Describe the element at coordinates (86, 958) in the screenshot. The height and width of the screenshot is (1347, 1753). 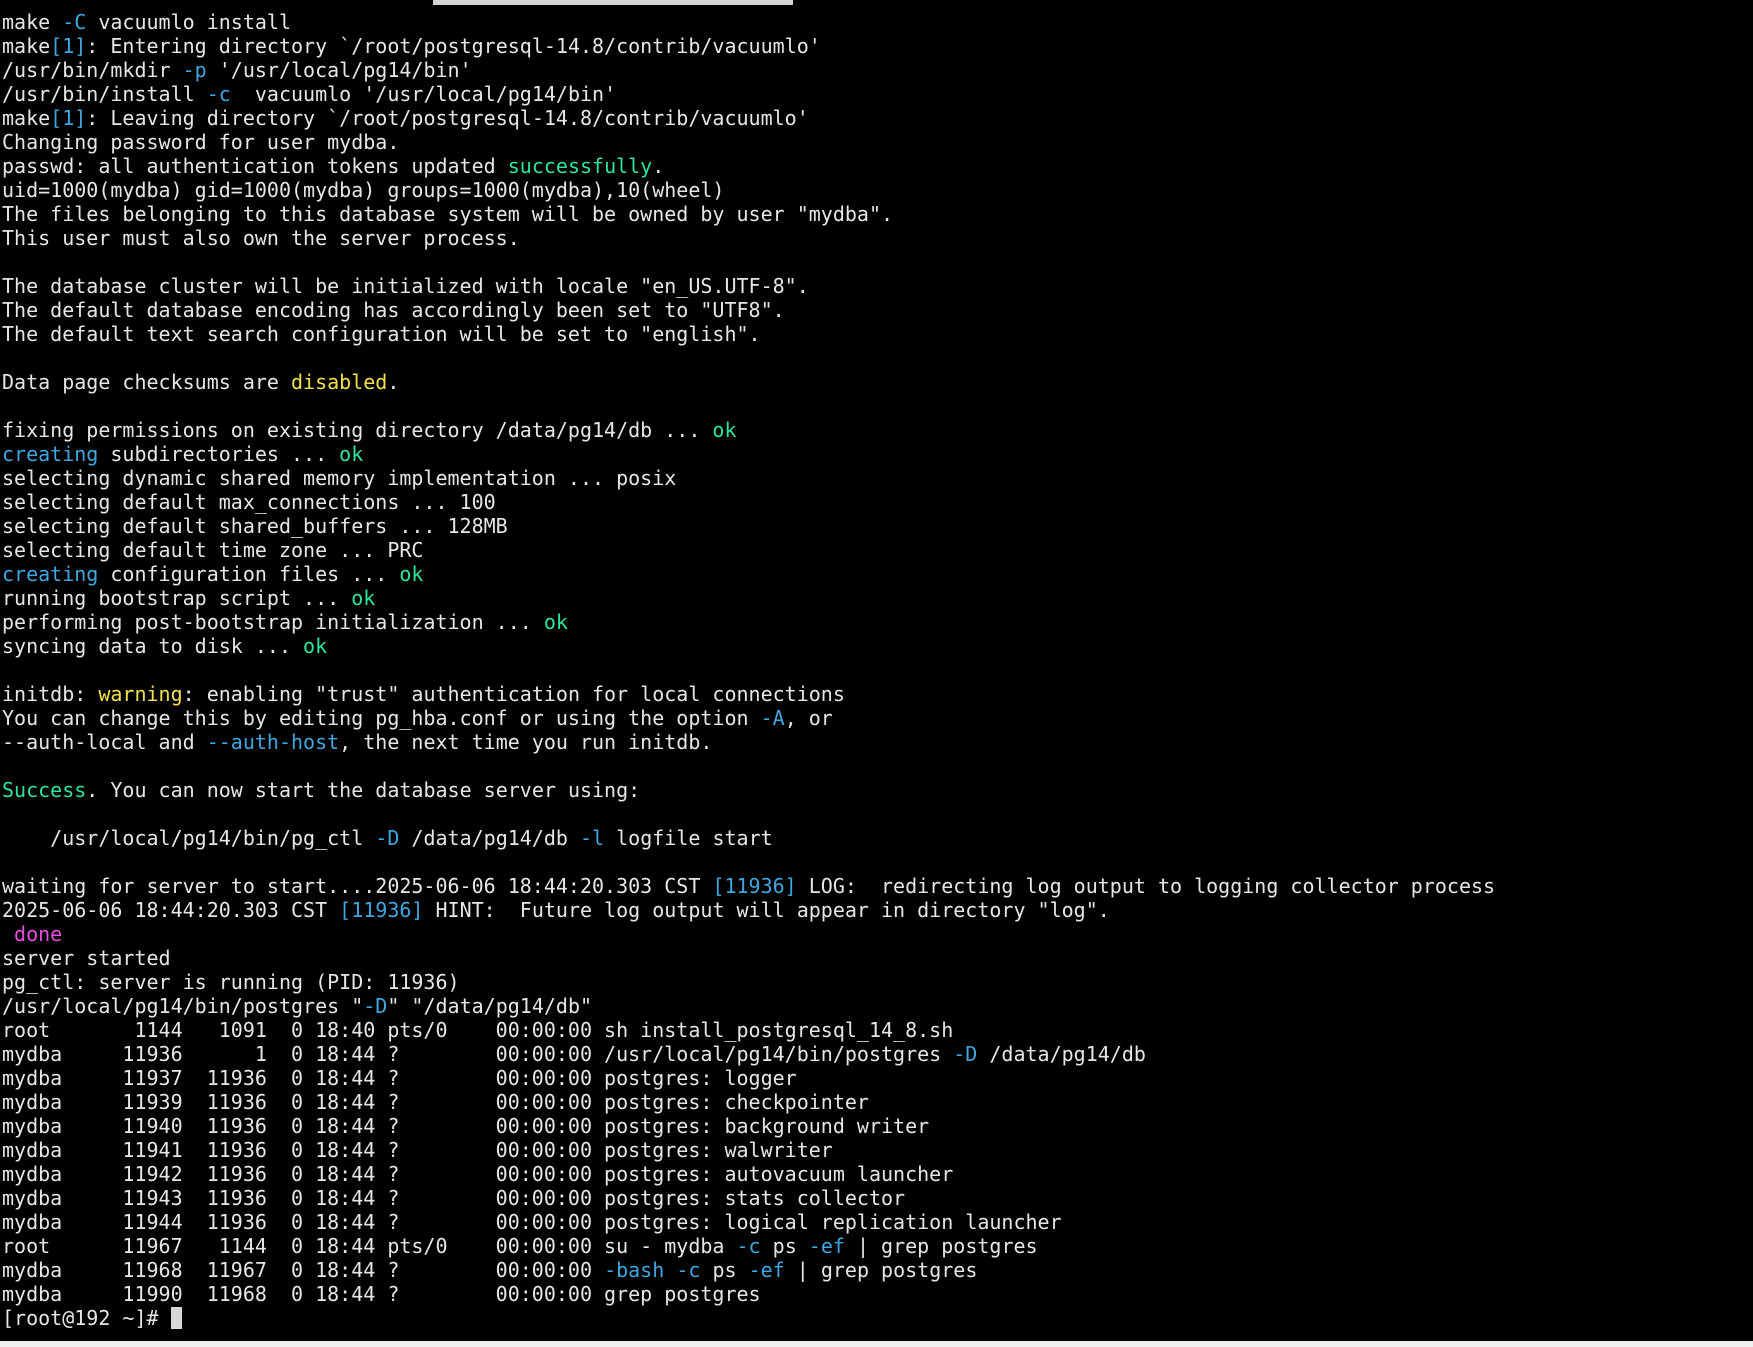
I see `terminal-text: server started` at that location.